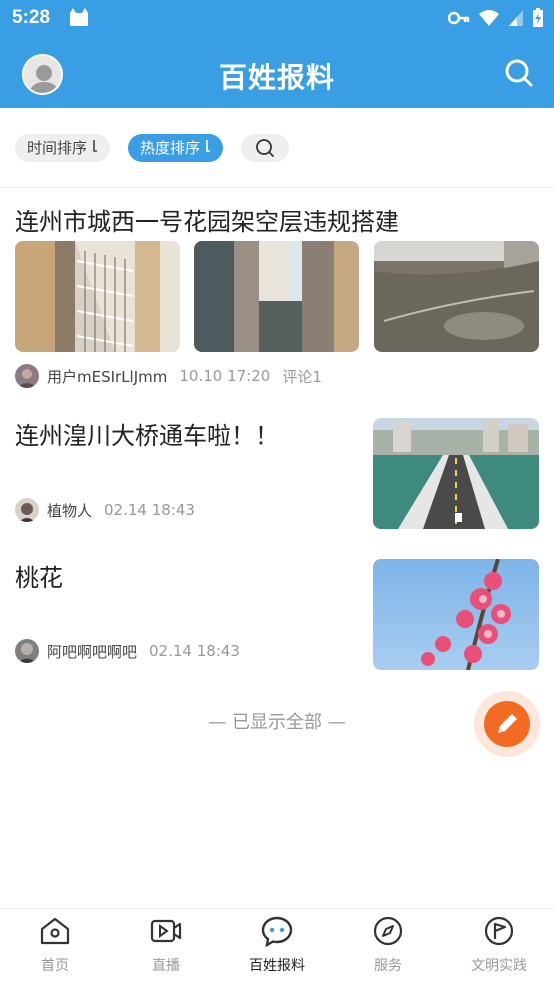 The height and width of the screenshot is (985, 554). I want to click on cat-notification-icon, so click(79, 17).